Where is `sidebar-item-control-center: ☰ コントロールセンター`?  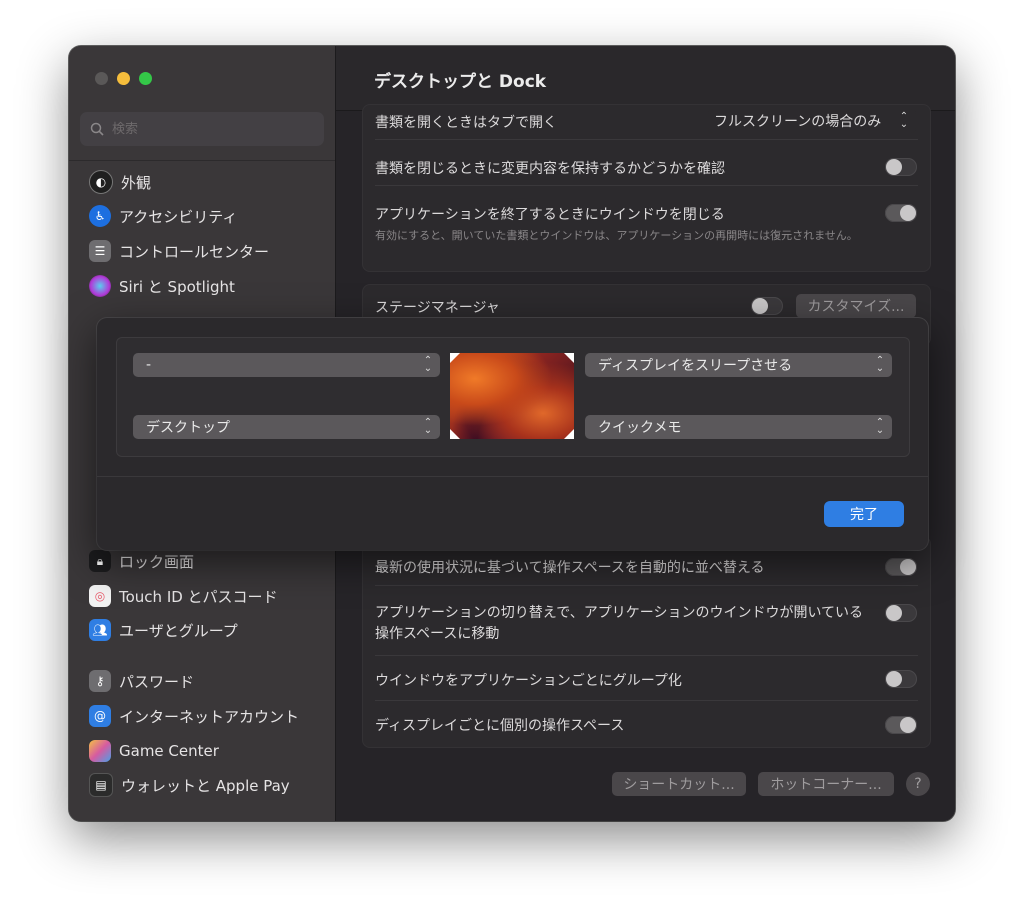
sidebar-item-control-center: ☰ コントロールセンター is located at coordinates (179, 251).